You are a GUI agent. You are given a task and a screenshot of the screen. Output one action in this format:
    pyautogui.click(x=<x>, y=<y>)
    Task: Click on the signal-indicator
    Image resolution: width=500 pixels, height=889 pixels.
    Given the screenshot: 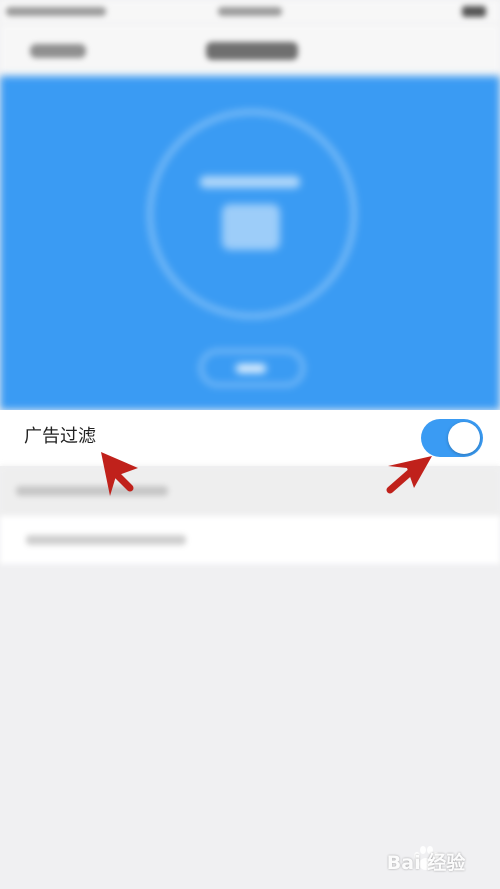 What is the action you would take?
    pyautogui.click(x=56, y=11)
    